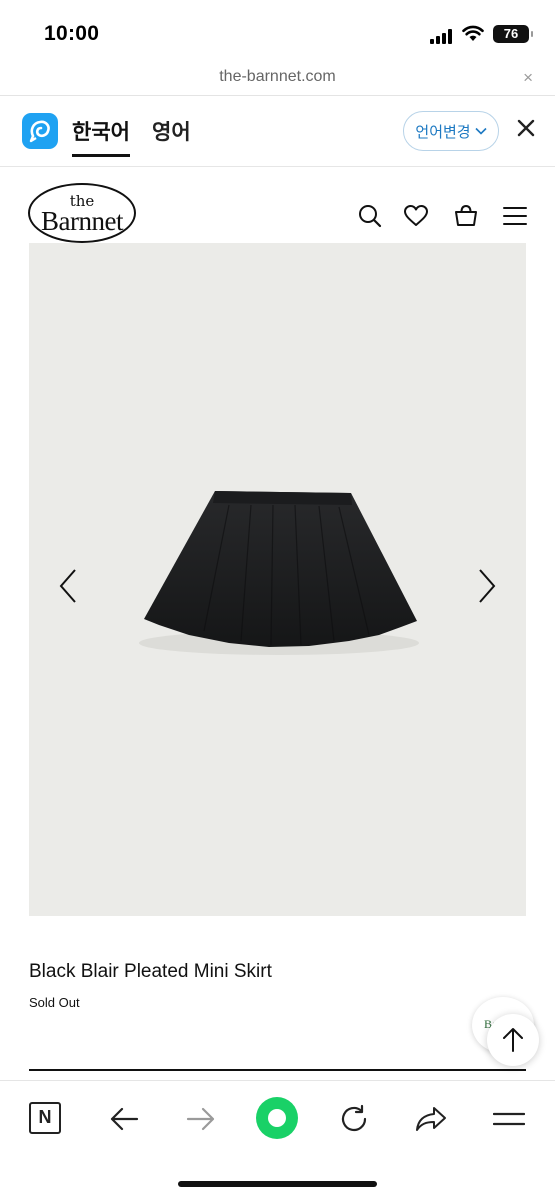 Image resolution: width=555 pixels, height=1200 pixels. Describe the element at coordinates (526, 128) in the screenshot. I see `close-icon` at that location.